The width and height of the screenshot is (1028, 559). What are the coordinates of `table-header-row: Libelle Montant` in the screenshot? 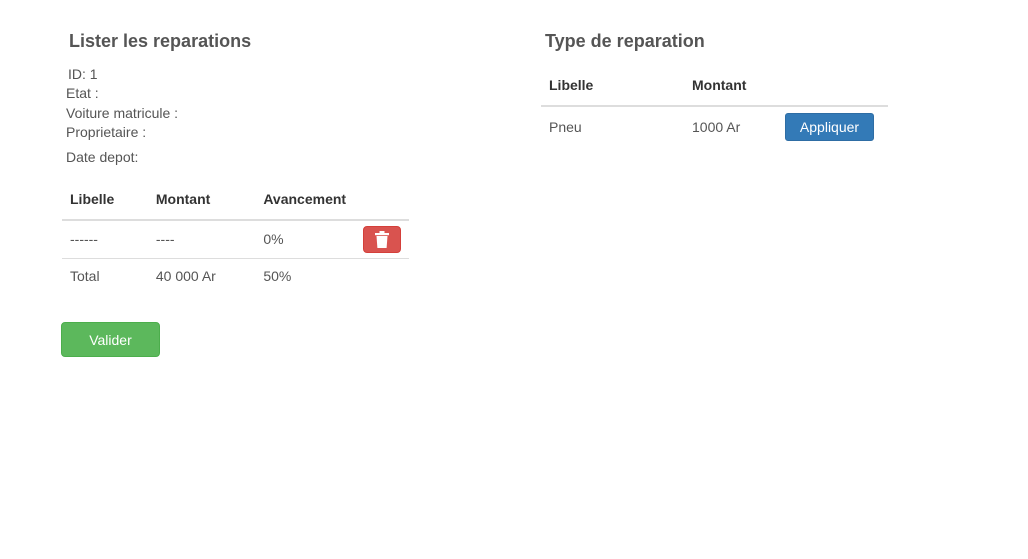 It's located at (714, 85).